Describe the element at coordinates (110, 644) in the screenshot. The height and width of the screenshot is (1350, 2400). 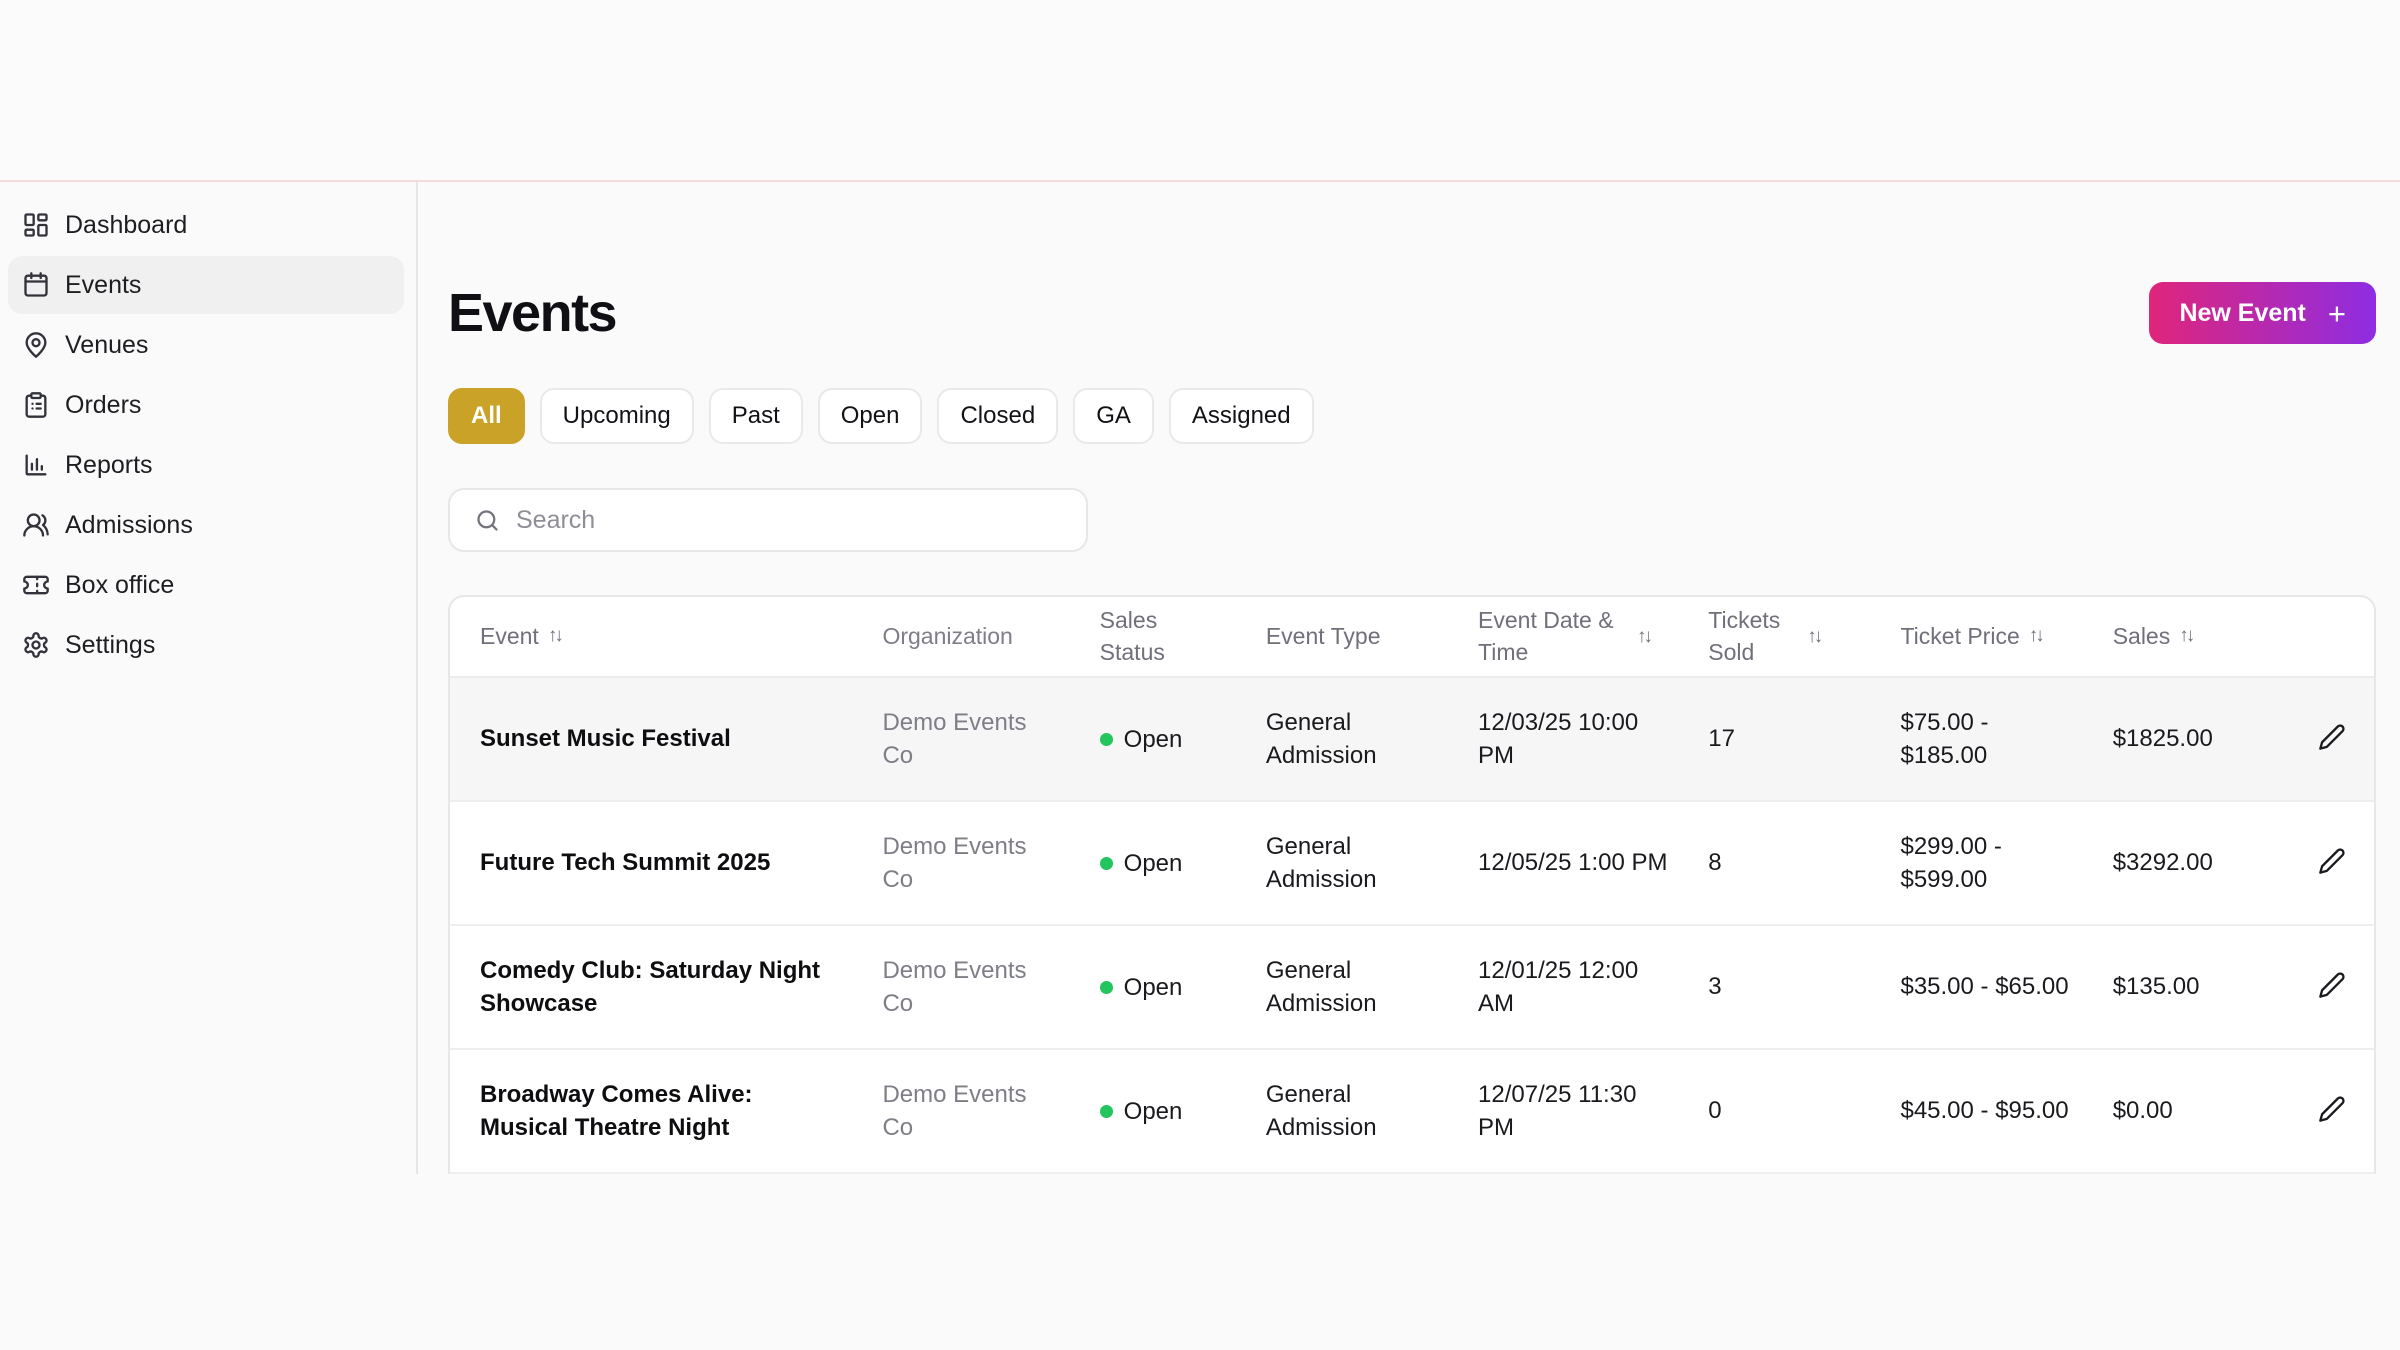
I see `sidebar-item-label: Settings` at that location.